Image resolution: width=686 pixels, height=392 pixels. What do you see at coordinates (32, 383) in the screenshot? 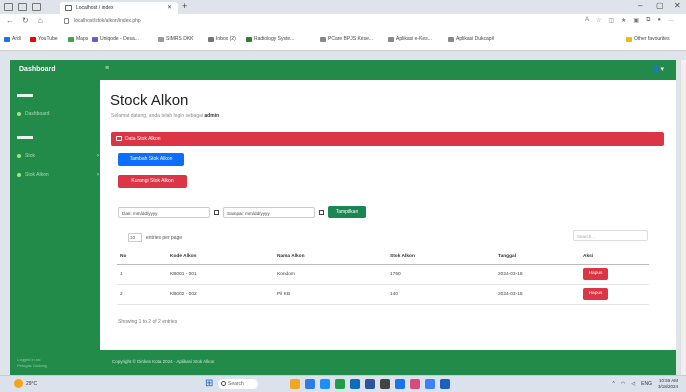
I see `weather-temp: 29°C` at bounding box center [32, 383].